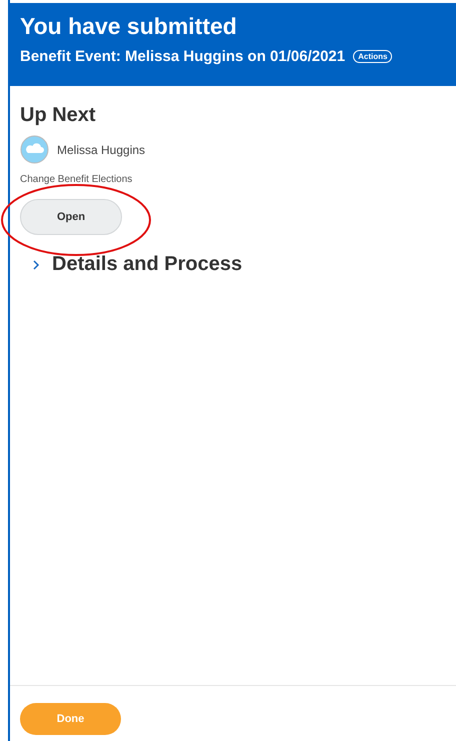  What do you see at coordinates (183, 56) in the screenshot?
I see `event-subtitle: Benefit Event: Melissa Huggins on 01/06/2021` at bounding box center [183, 56].